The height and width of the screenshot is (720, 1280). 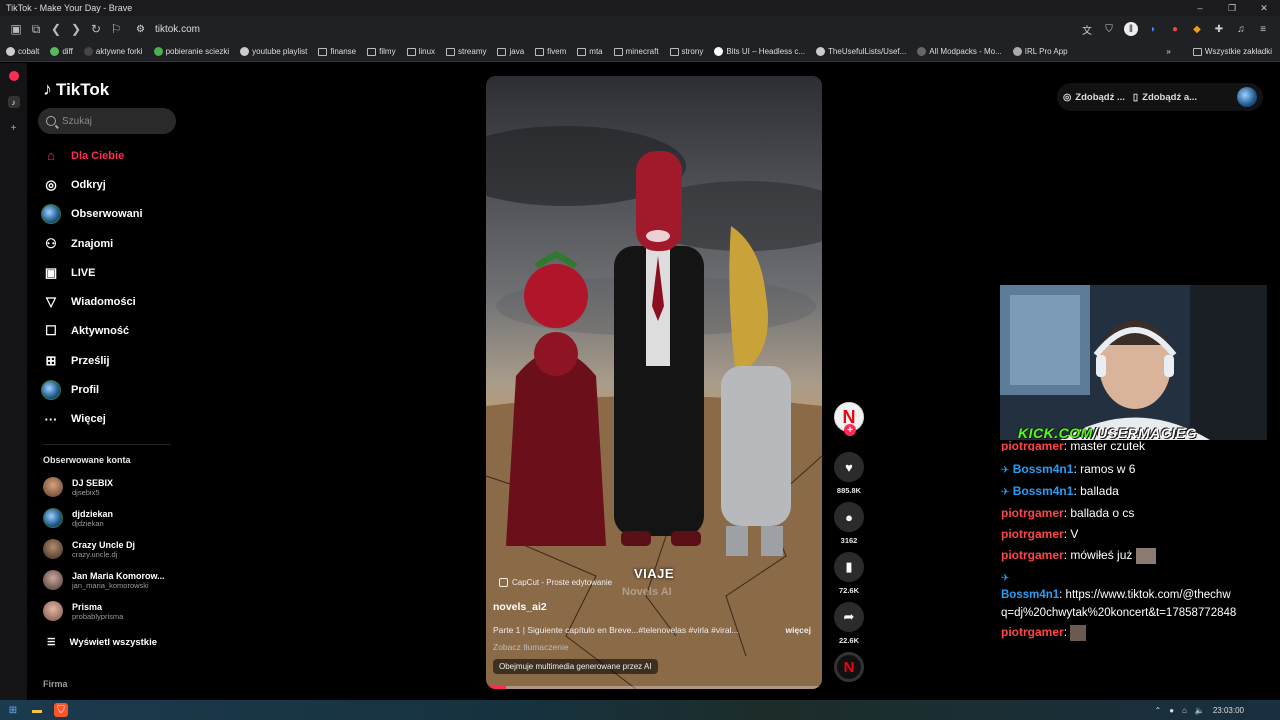 I want to click on nav-profile: Profil, so click(x=111, y=389).